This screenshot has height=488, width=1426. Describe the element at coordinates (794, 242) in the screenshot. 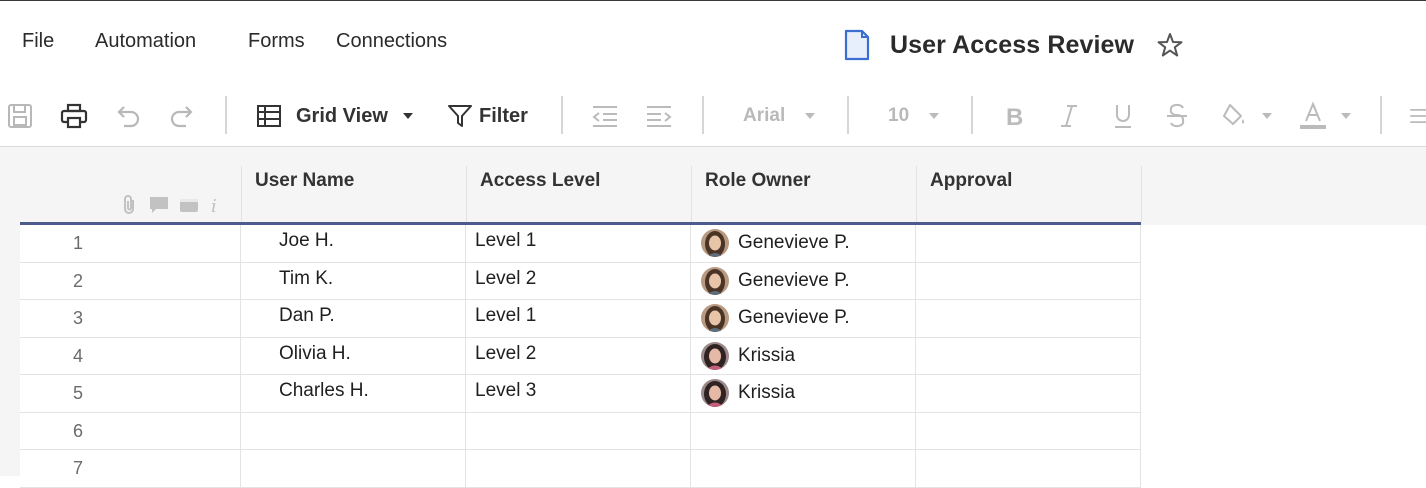

I see `role-owner-value: Genevieve P.` at that location.